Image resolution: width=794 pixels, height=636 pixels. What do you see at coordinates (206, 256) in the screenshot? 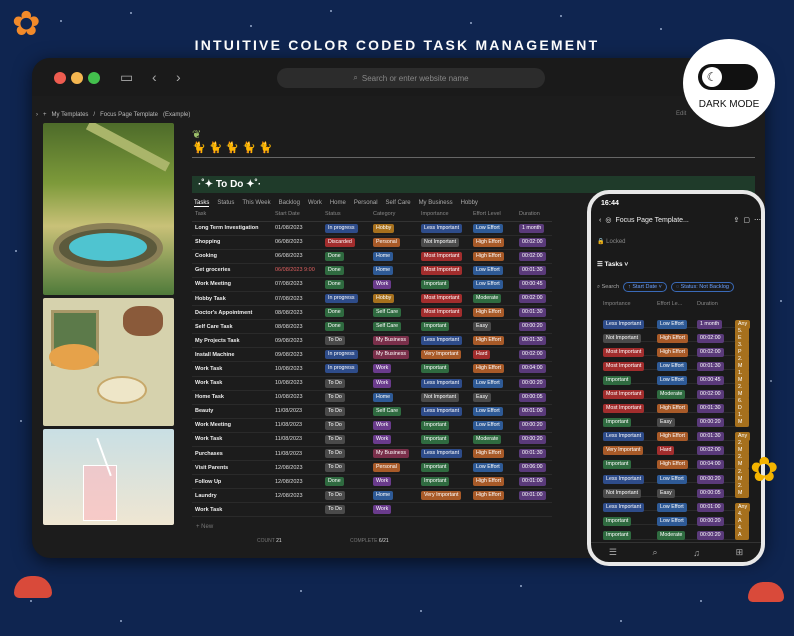
I see `task-text: Cooking` at bounding box center [206, 256].